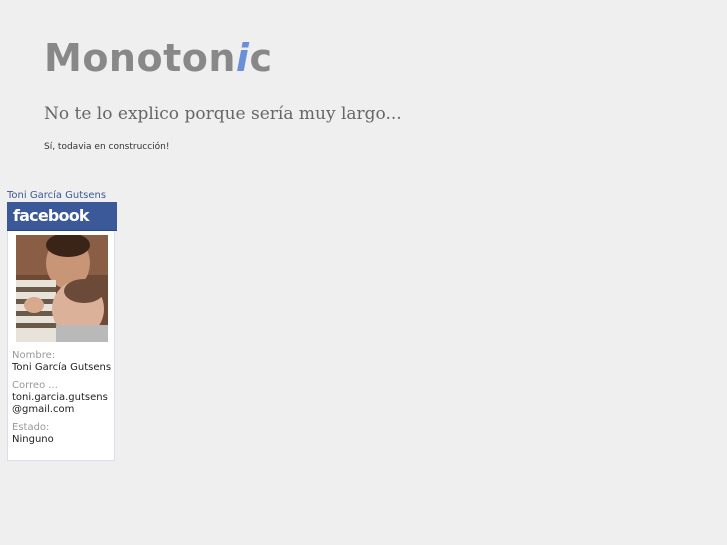 The width and height of the screenshot is (727, 545). I want to click on profile-photo, so click(62, 288).